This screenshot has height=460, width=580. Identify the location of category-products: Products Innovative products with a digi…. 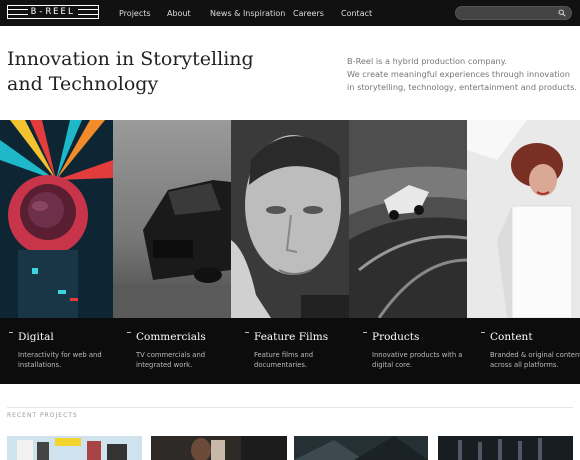
(413, 351).